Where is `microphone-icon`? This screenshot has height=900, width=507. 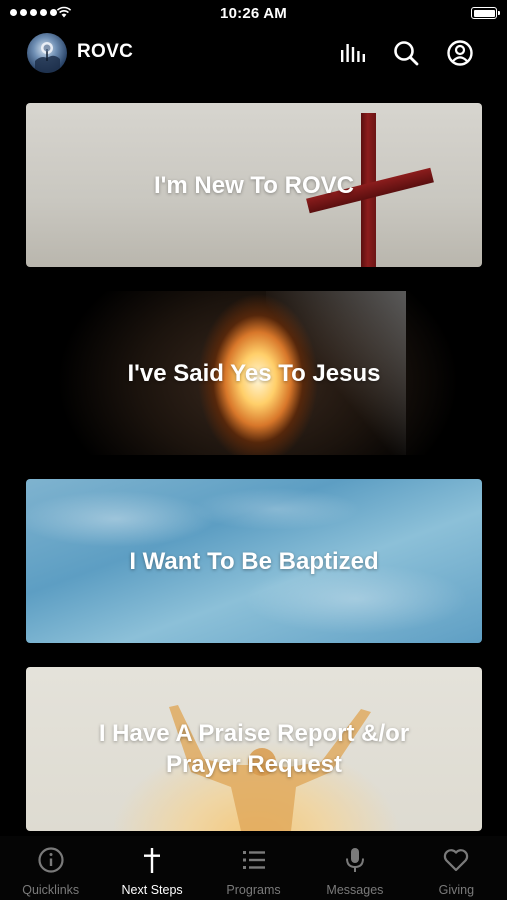
microphone-icon is located at coordinates (354, 860).